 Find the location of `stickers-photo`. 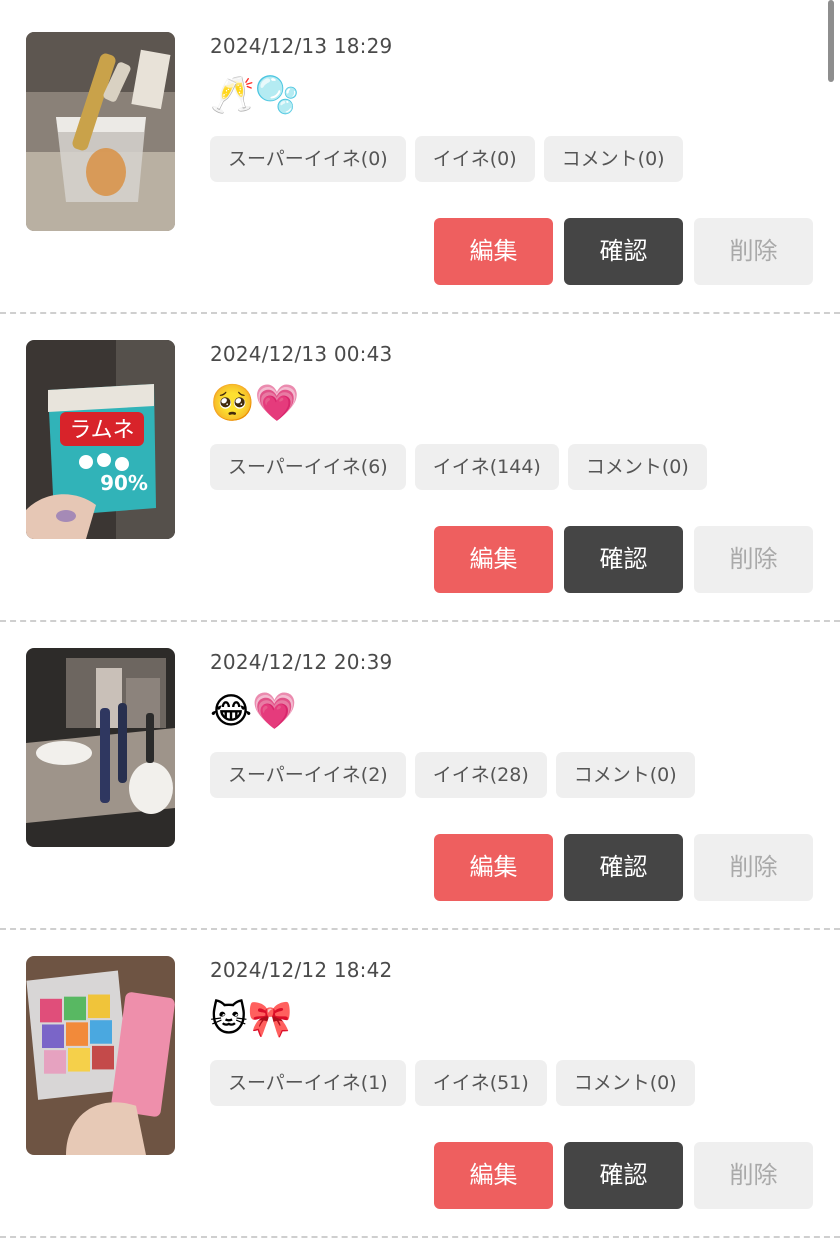

stickers-photo is located at coordinates (100, 1055).